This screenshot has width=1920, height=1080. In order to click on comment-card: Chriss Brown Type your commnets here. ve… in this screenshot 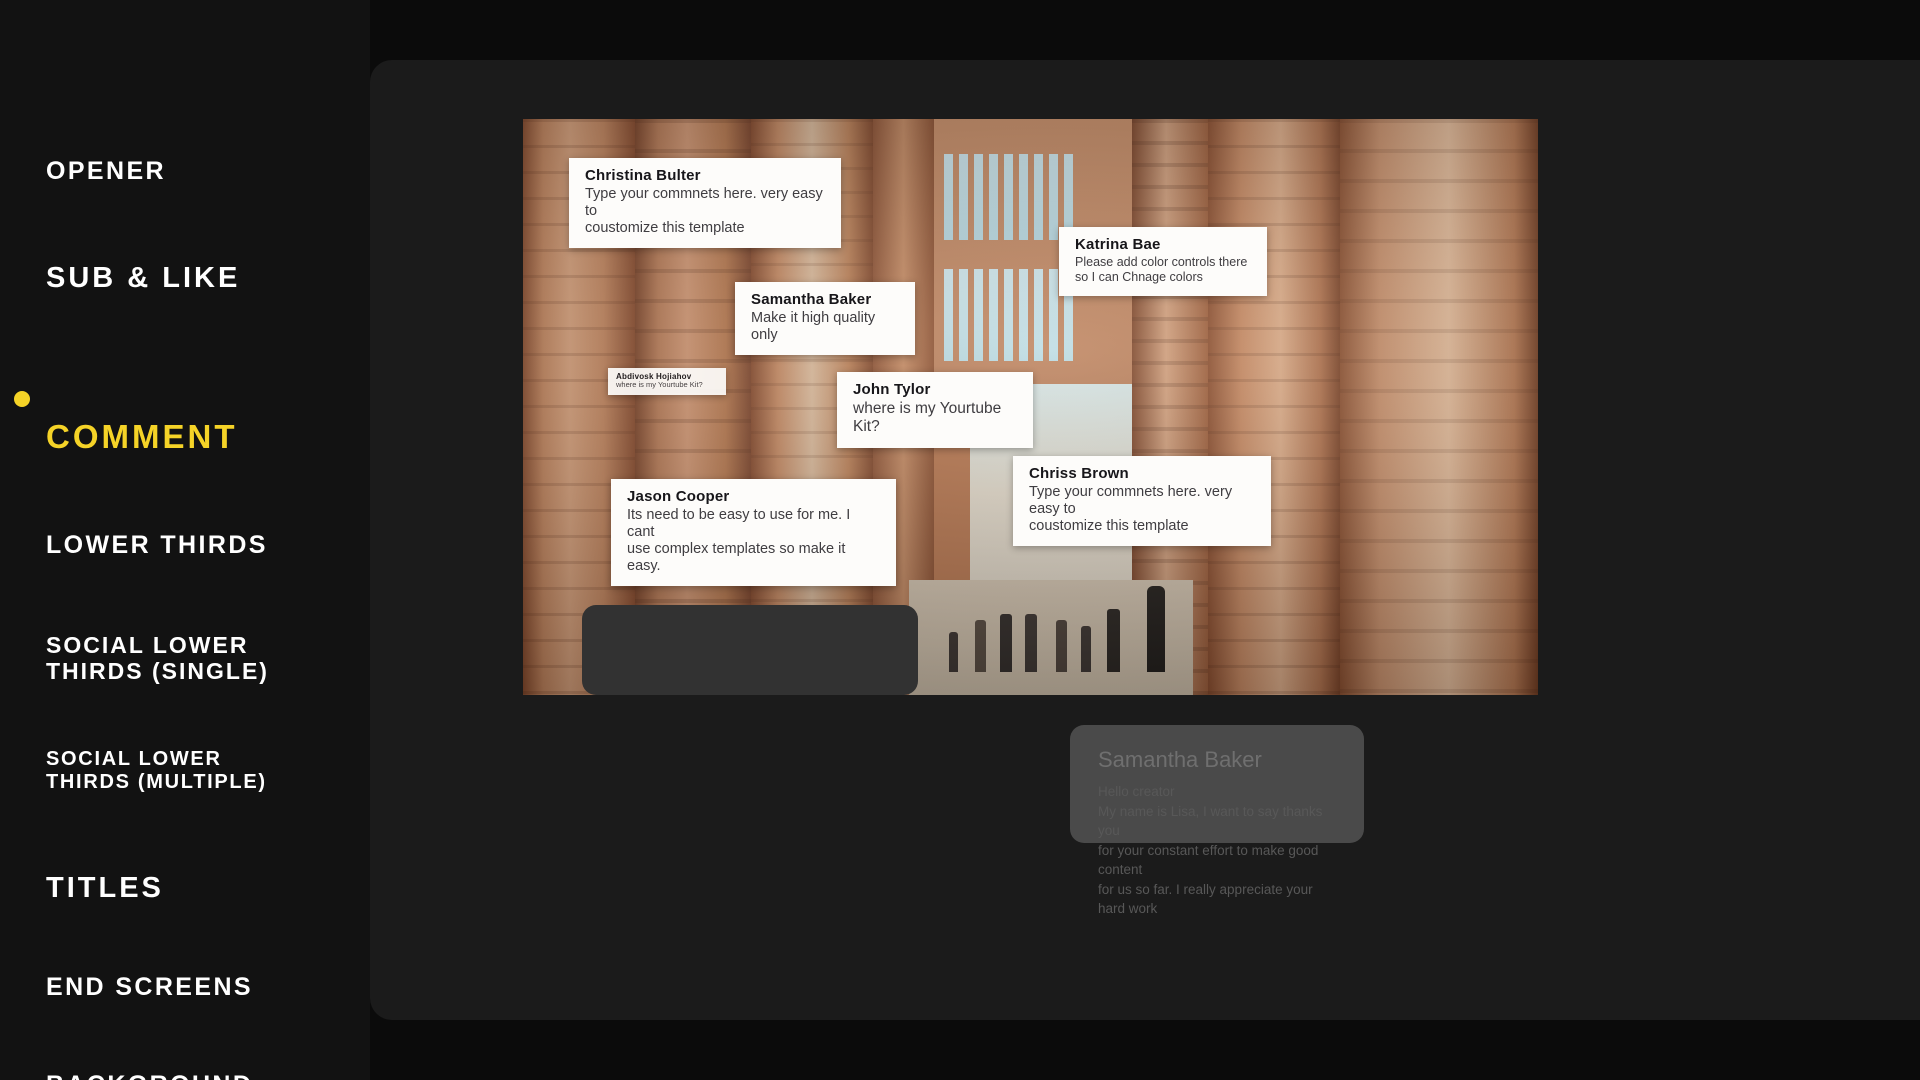, I will do `click(1142, 501)`.